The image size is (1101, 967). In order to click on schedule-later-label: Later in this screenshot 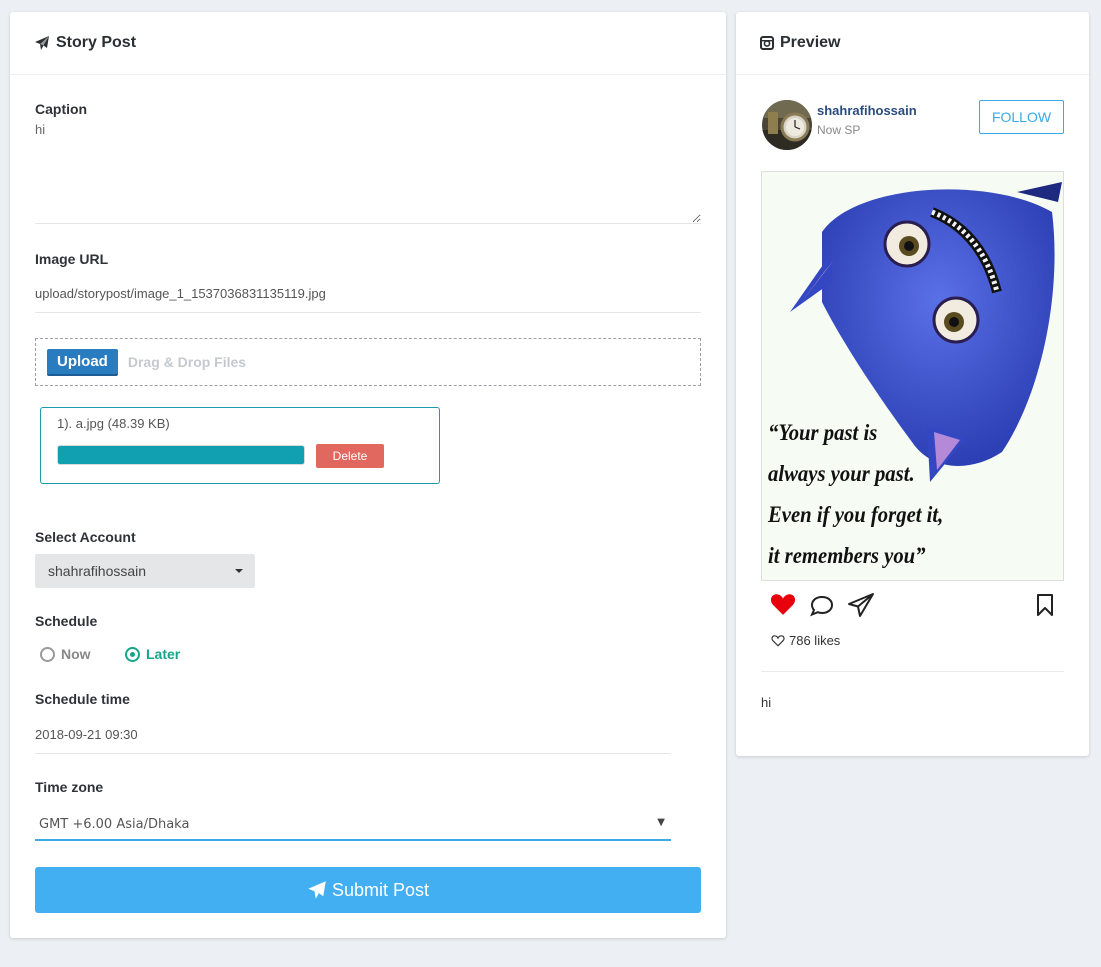, I will do `click(163, 654)`.